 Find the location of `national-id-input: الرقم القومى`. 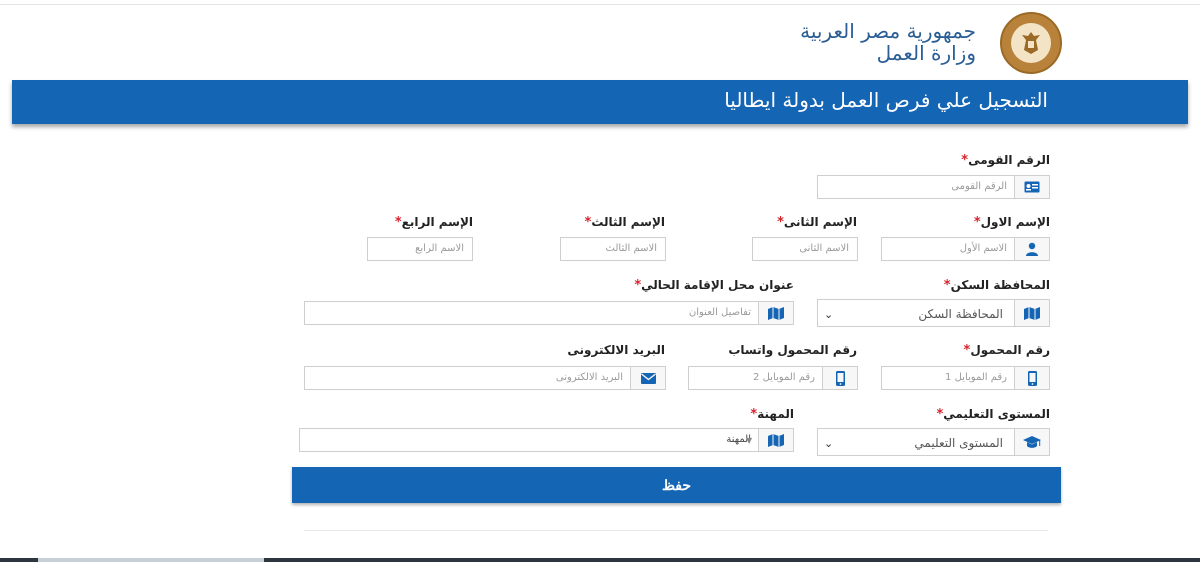

national-id-input: الرقم القومى is located at coordinates (933, 187).